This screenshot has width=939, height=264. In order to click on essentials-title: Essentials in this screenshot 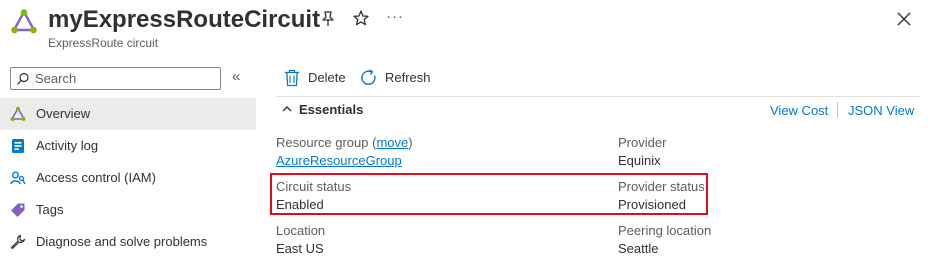, I will do `click(331, 110)`.